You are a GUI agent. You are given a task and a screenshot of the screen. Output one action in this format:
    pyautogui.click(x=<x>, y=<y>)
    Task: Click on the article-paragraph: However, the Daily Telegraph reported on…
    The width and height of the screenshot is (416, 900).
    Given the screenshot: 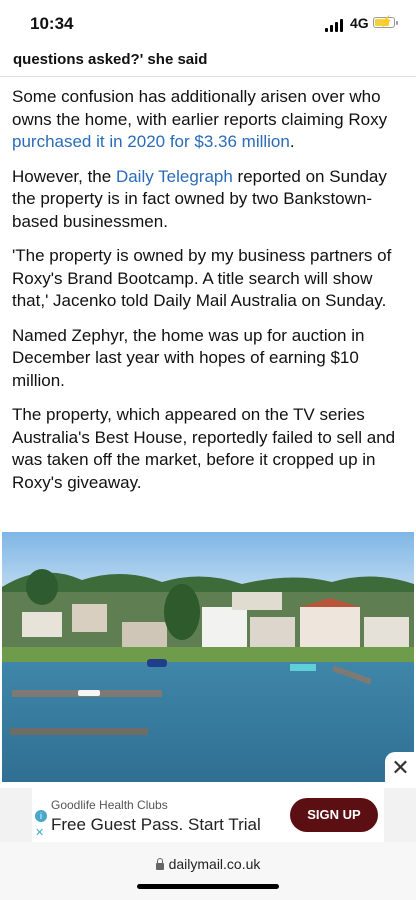 What is the action you would take?
    pyautogui.click(x=199, y=198)
    